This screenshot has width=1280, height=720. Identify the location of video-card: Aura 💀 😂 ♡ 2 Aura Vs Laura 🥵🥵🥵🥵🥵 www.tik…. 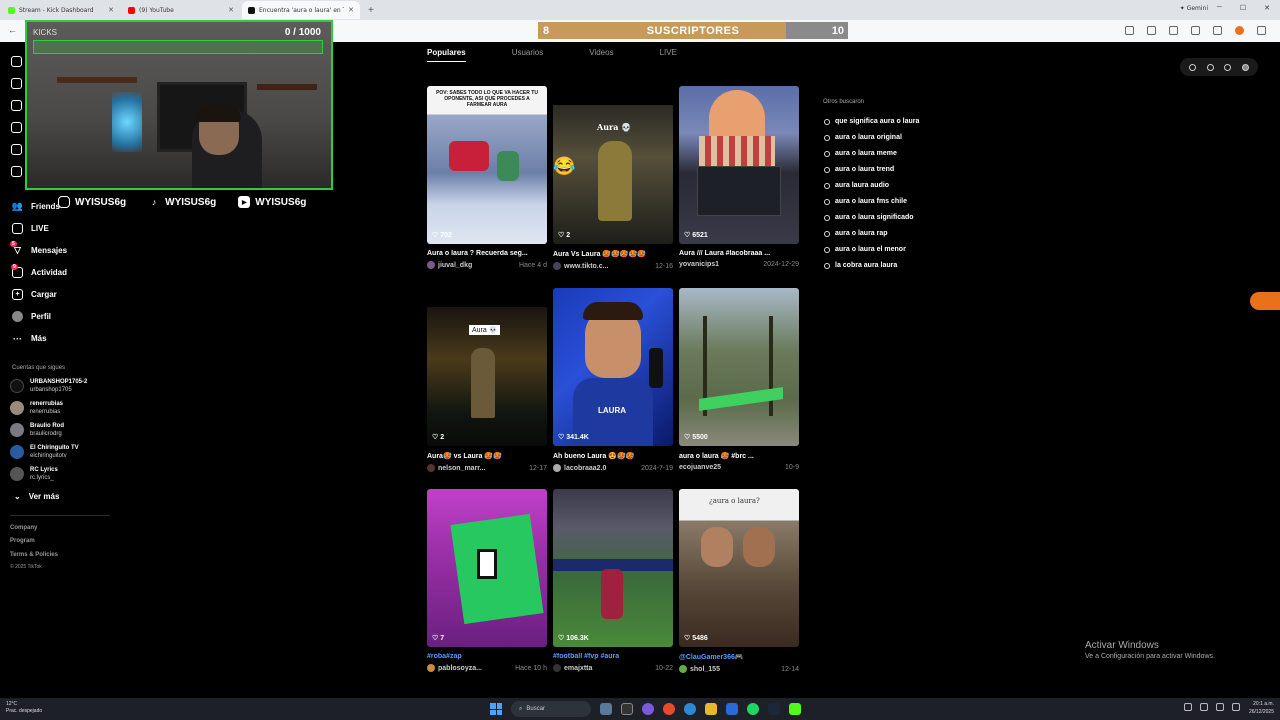
(613, 178).